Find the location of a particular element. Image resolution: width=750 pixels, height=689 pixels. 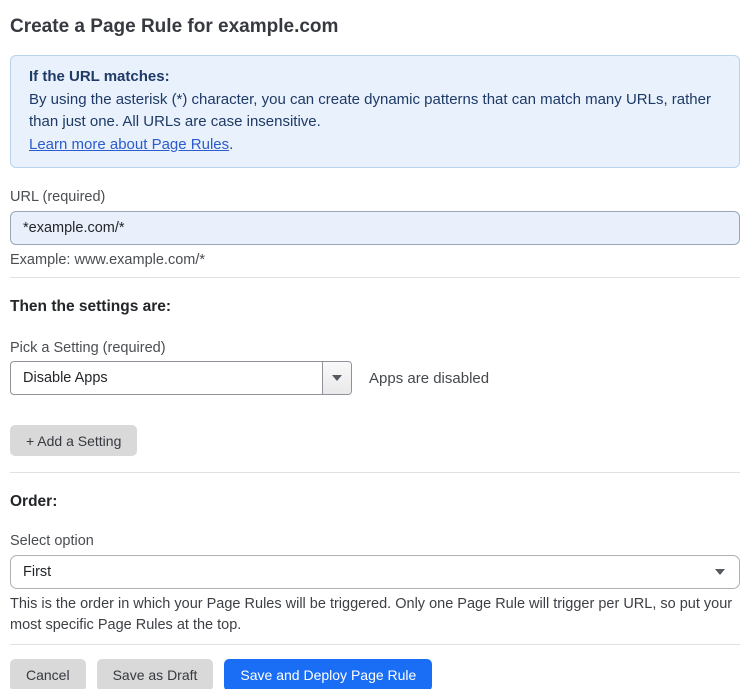

order-select: First is located at coordinates (375, 572).